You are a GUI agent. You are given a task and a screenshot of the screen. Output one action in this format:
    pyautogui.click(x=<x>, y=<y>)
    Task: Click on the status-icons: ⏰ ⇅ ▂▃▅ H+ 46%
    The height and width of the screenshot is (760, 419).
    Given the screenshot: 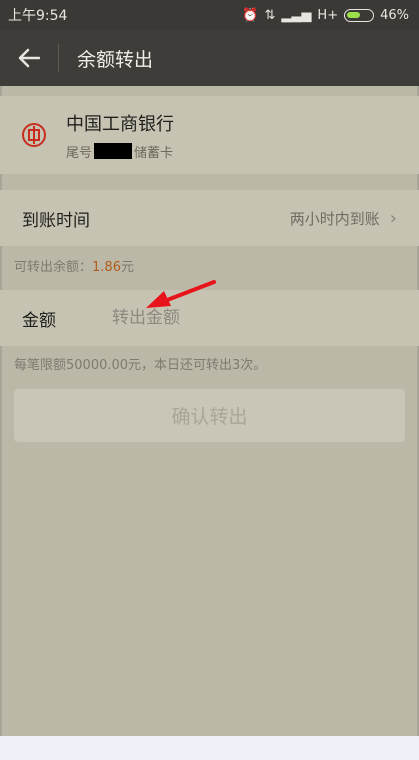 What is the action you would take?
    pyautogui.click(x=325, y=15)
    